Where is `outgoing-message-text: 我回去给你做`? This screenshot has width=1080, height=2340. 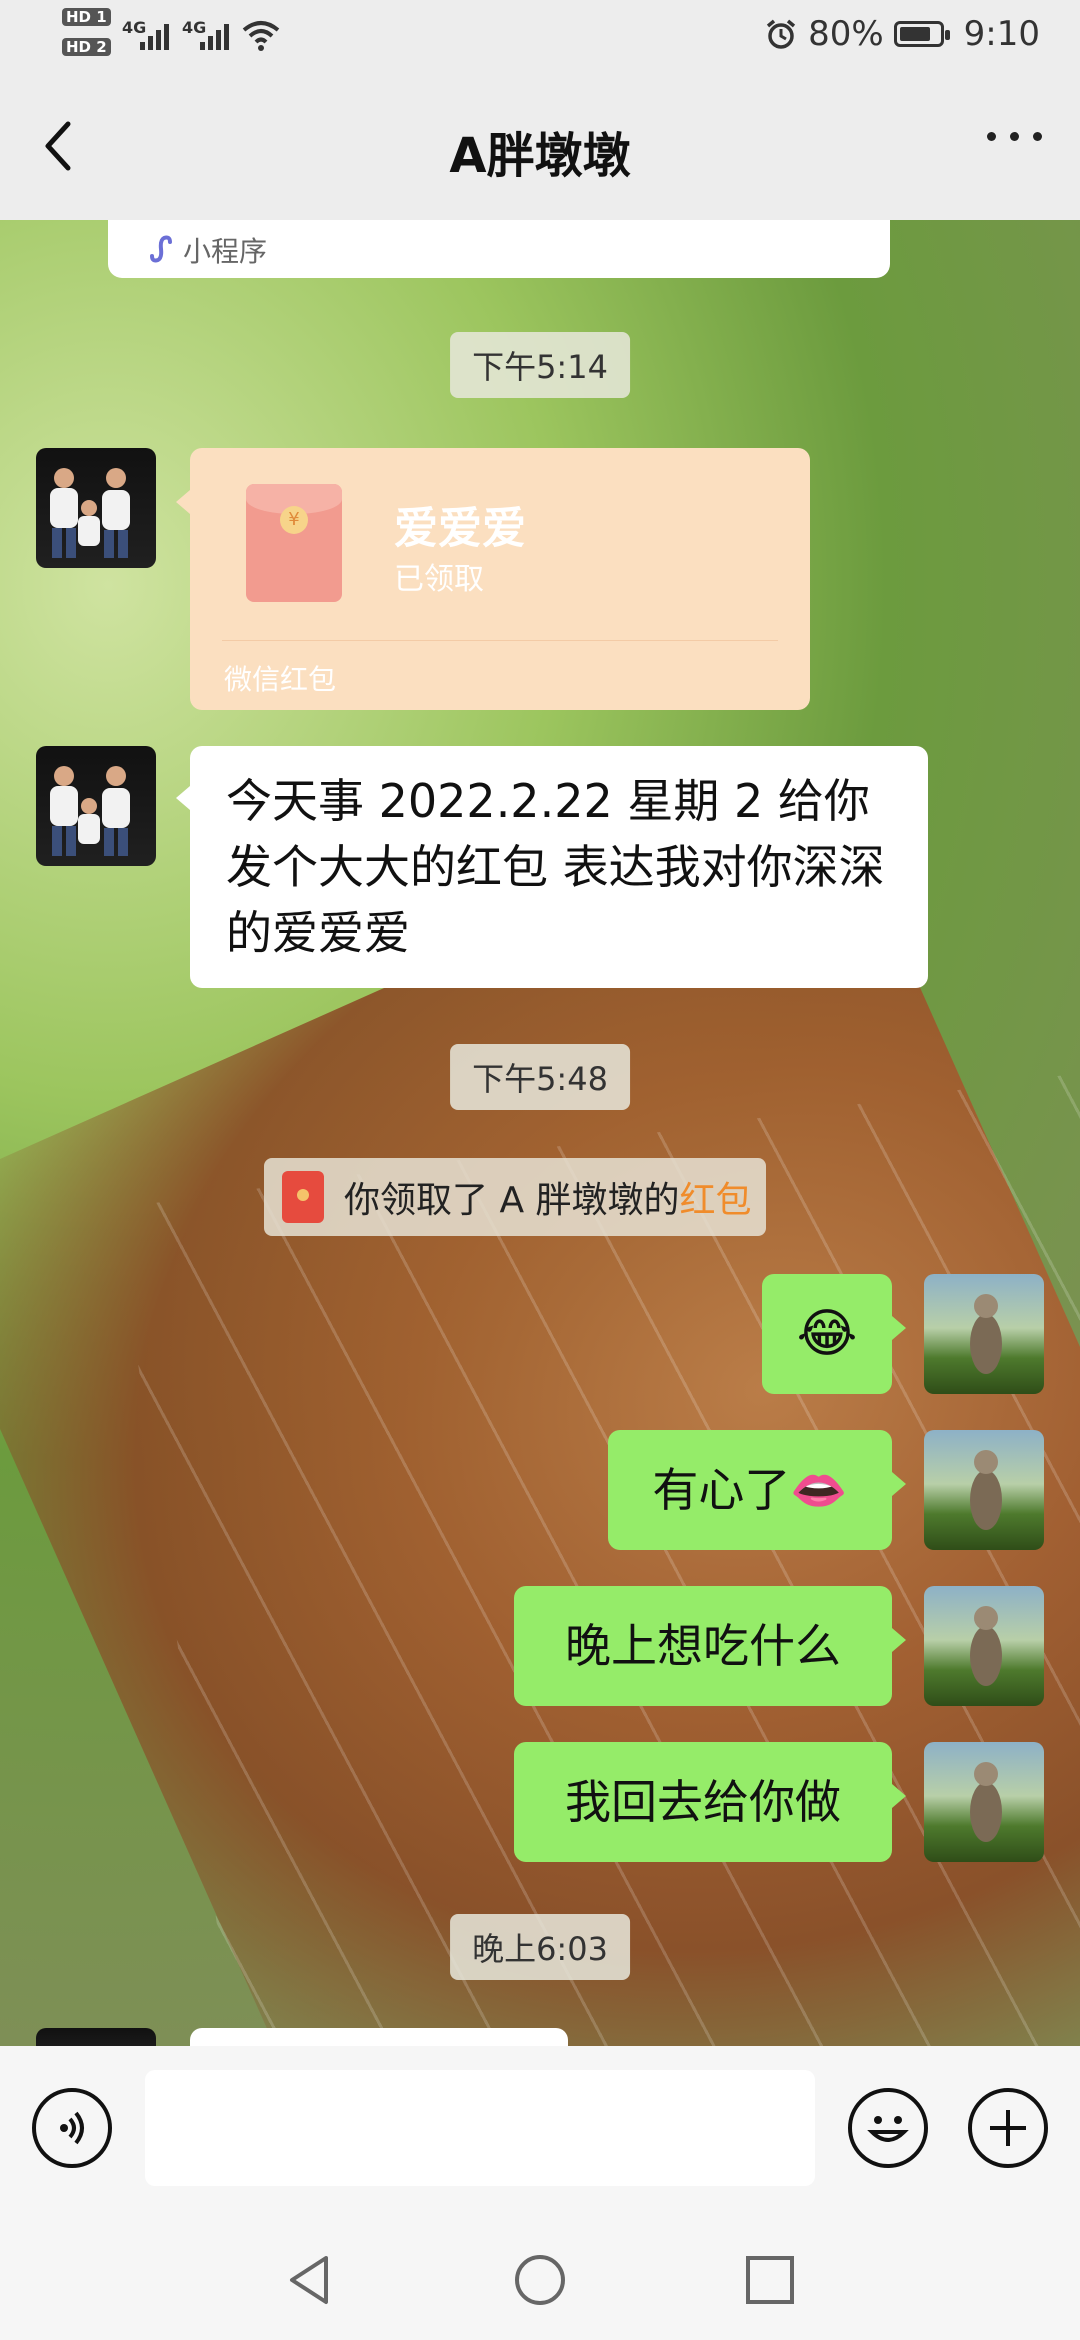 outgoing-message-text: 我回去给你做 is located at coordinates (703, 1802).